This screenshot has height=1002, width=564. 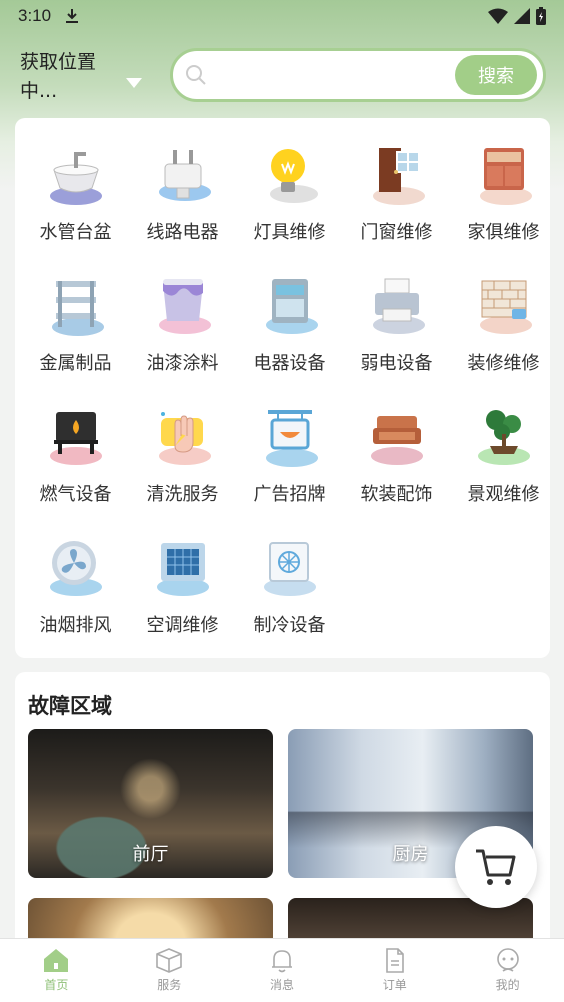 What do you see at coordinates (75, 494) in the screenshot?
I see `category-label: 燃气设备` at bounding box center [75, 494].